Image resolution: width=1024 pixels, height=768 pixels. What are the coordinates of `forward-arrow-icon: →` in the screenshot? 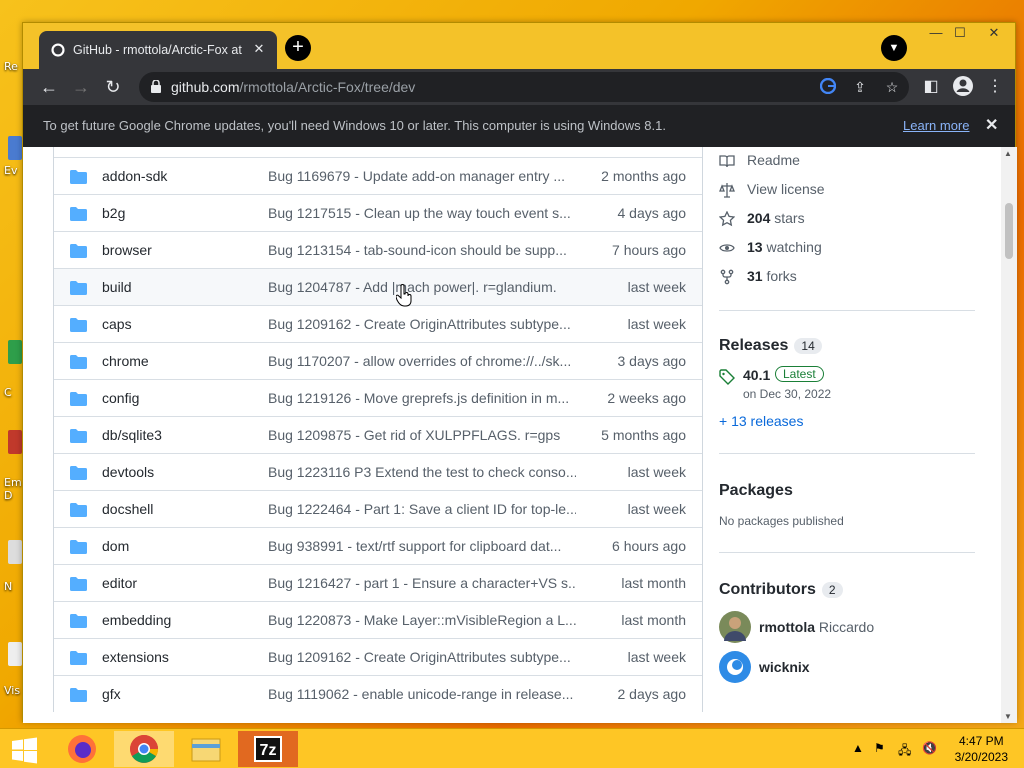 It's located at (81, 87).